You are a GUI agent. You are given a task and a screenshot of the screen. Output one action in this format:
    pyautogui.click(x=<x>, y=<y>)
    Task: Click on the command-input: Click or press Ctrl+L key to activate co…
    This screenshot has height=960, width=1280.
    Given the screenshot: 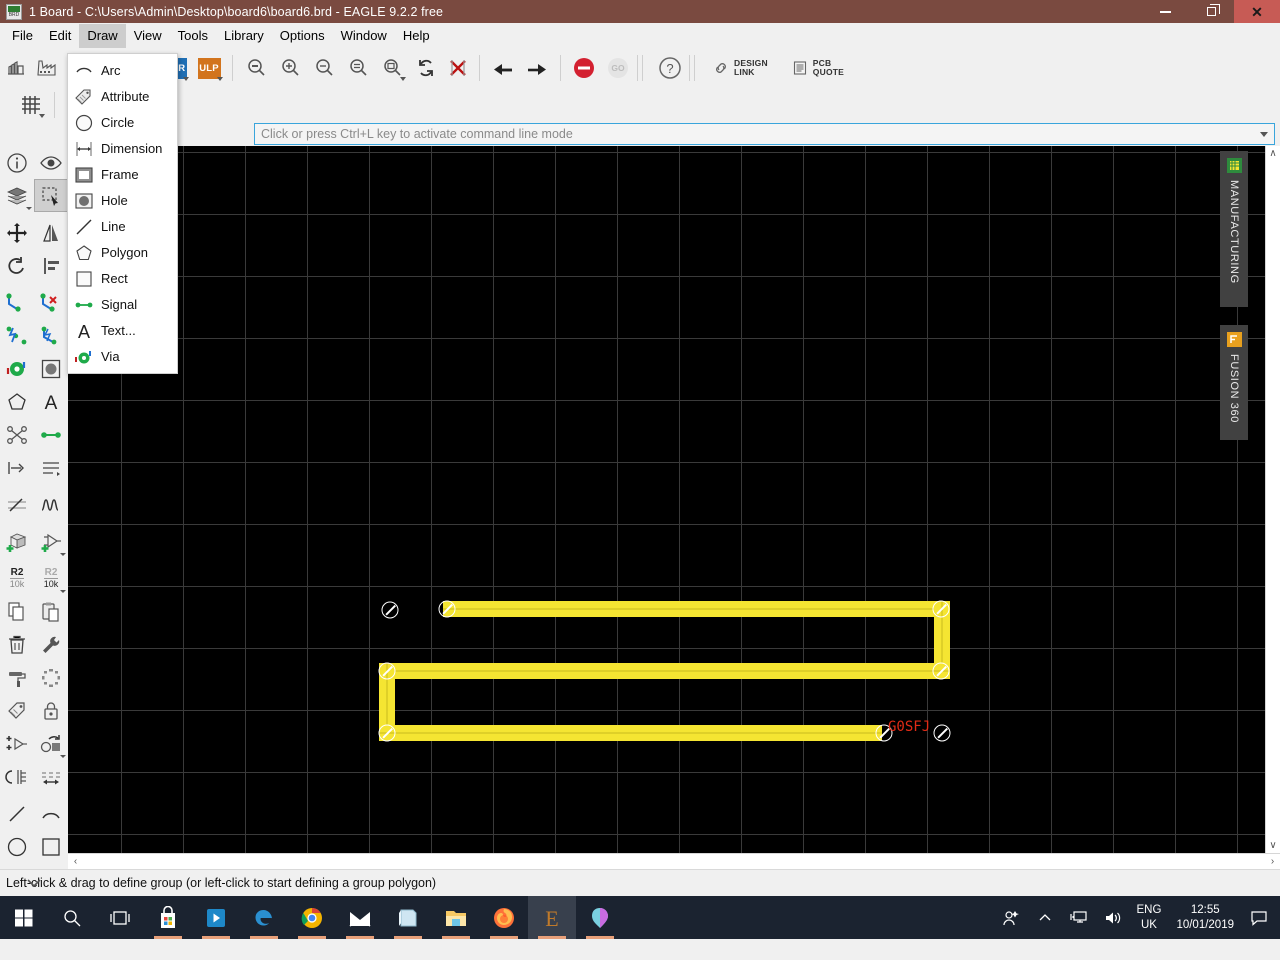 What is the action you would take?
    pyautogui.click(x=764, y=134)
    